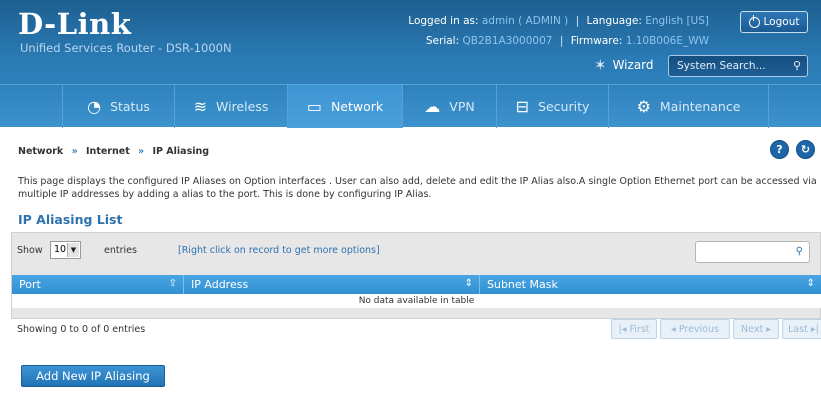 Image resolution: width=821 pixels, height=398 pixels. Describe the element at coordinates (220, 284) in the screenshot. I see `column-label: IP Address` at that location.